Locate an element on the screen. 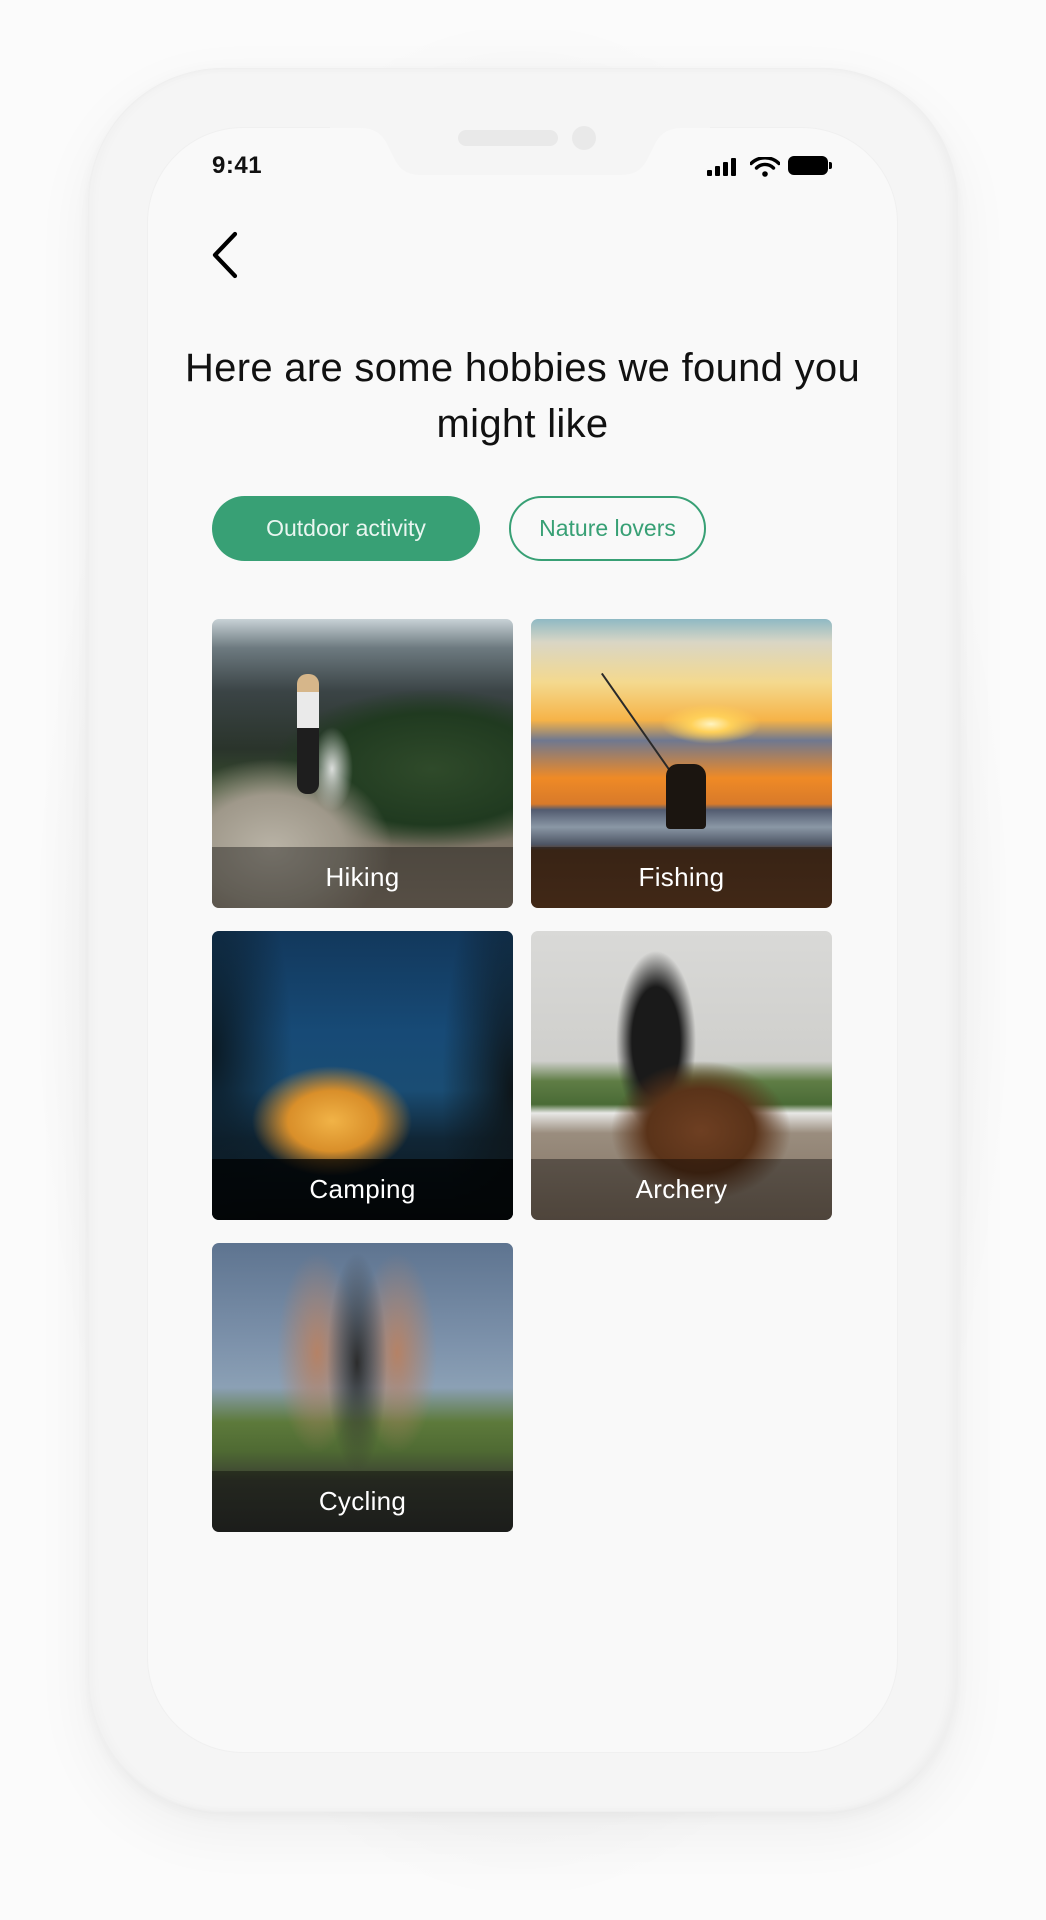 Image resolution: width=1046 pixels, height=1920 pixels. filter-chip-label: Outdoor activity is located at coordinates (346, 528).